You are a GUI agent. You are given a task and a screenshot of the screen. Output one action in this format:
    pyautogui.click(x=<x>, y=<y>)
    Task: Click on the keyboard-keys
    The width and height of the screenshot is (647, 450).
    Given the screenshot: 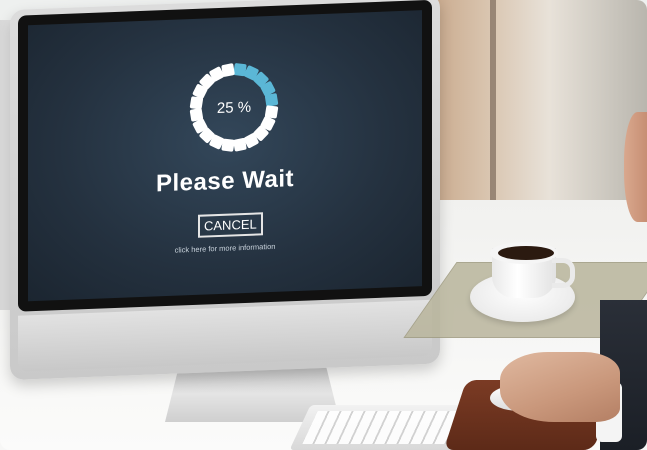 What is the action you would take?
    pyautogui.click(x=385, y=427)
    